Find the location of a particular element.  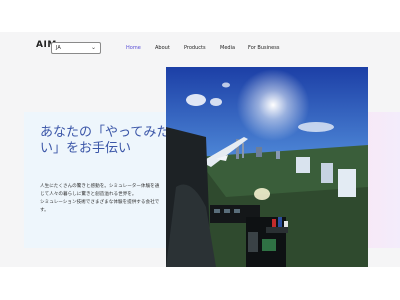

hero-card-accent is located at coordinates (384, 180).